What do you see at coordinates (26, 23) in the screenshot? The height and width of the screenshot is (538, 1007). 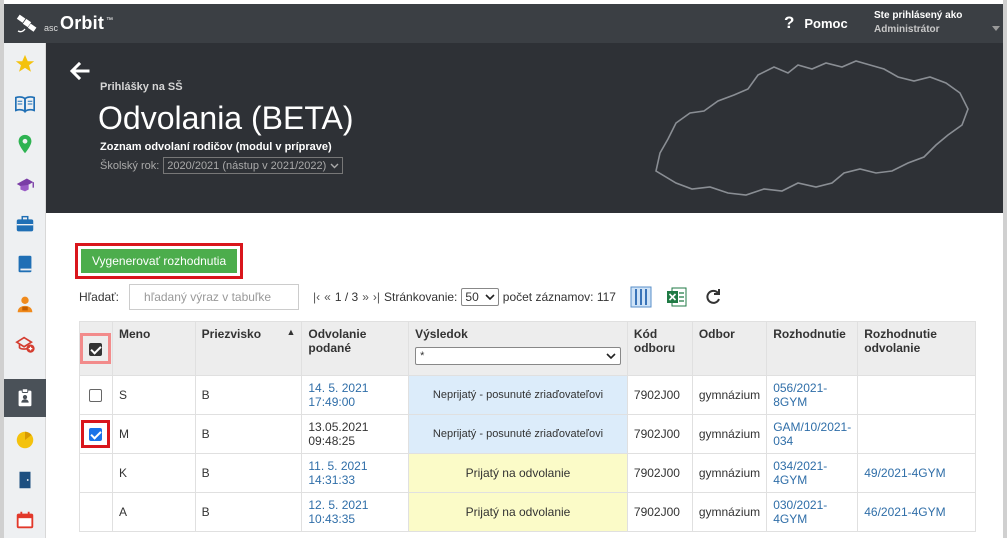 I see `satellite-logo-icon` at bounding box center [26, 23].